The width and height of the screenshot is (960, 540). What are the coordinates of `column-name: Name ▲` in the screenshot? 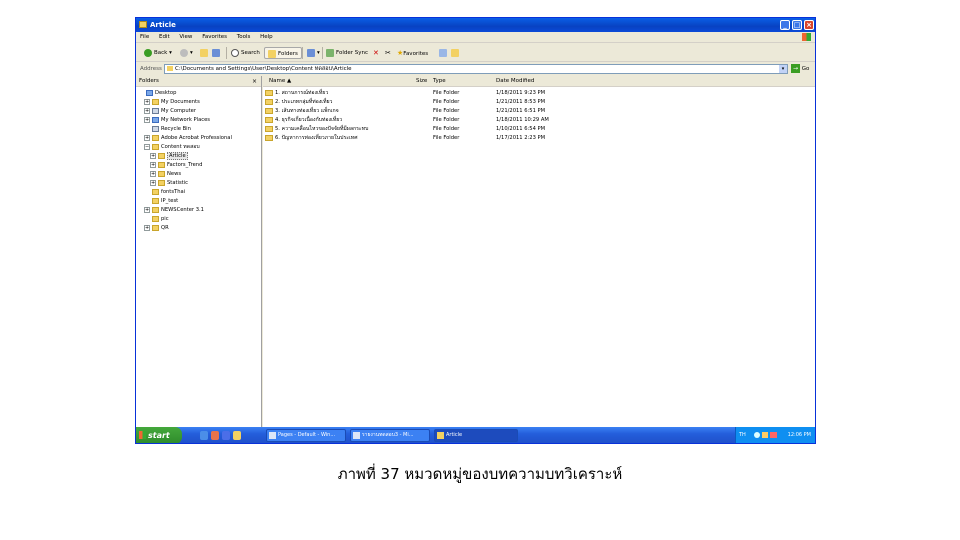 It's located at (280, 81).